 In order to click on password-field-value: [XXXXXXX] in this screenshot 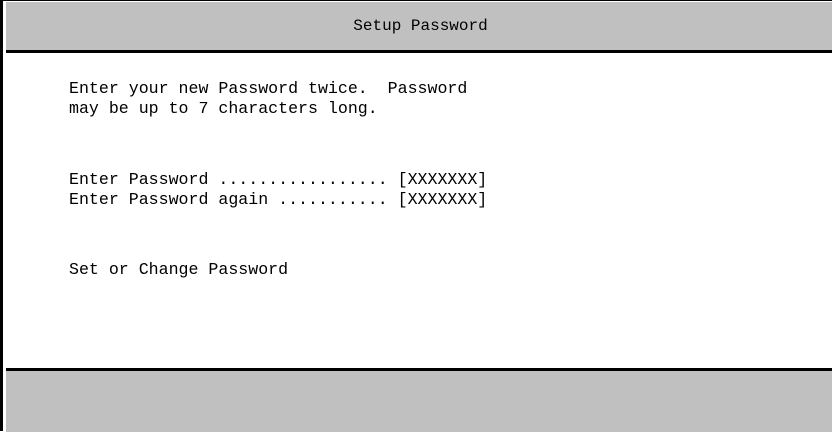, I will do `click(443, 179)`.